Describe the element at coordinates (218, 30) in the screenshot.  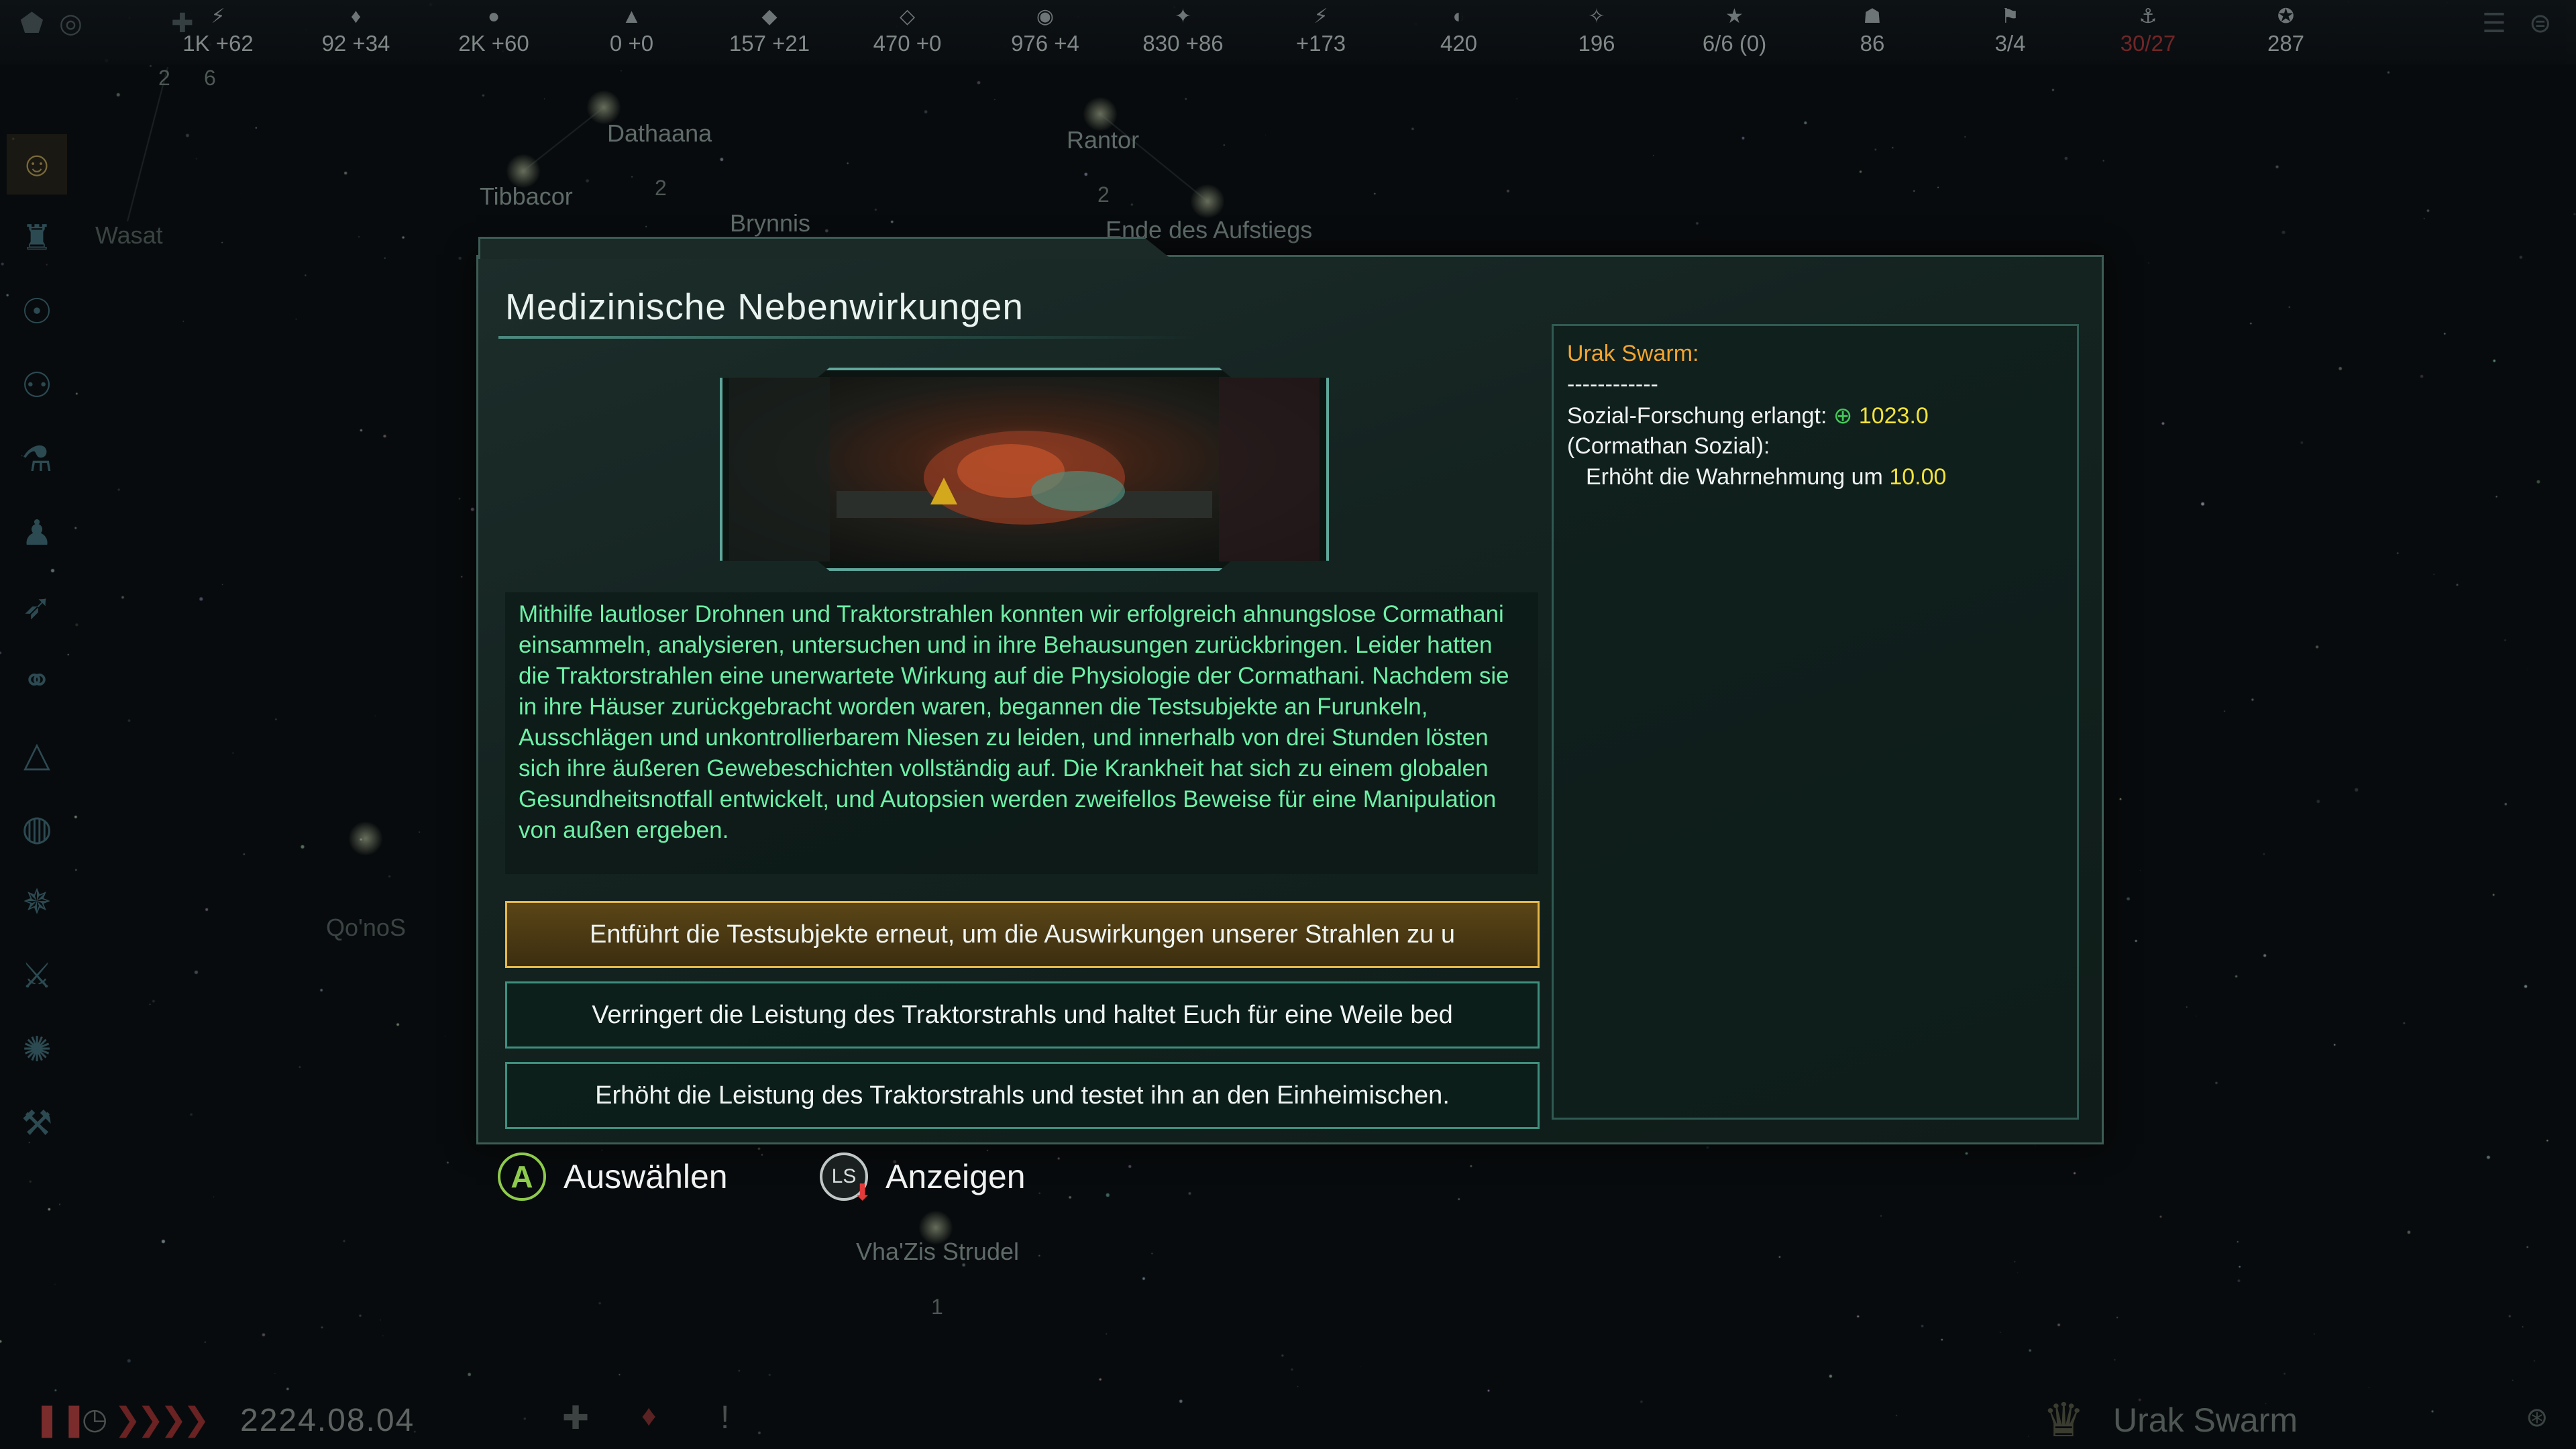
I see `resource-energy: ⚡ 1K +62` at that location.